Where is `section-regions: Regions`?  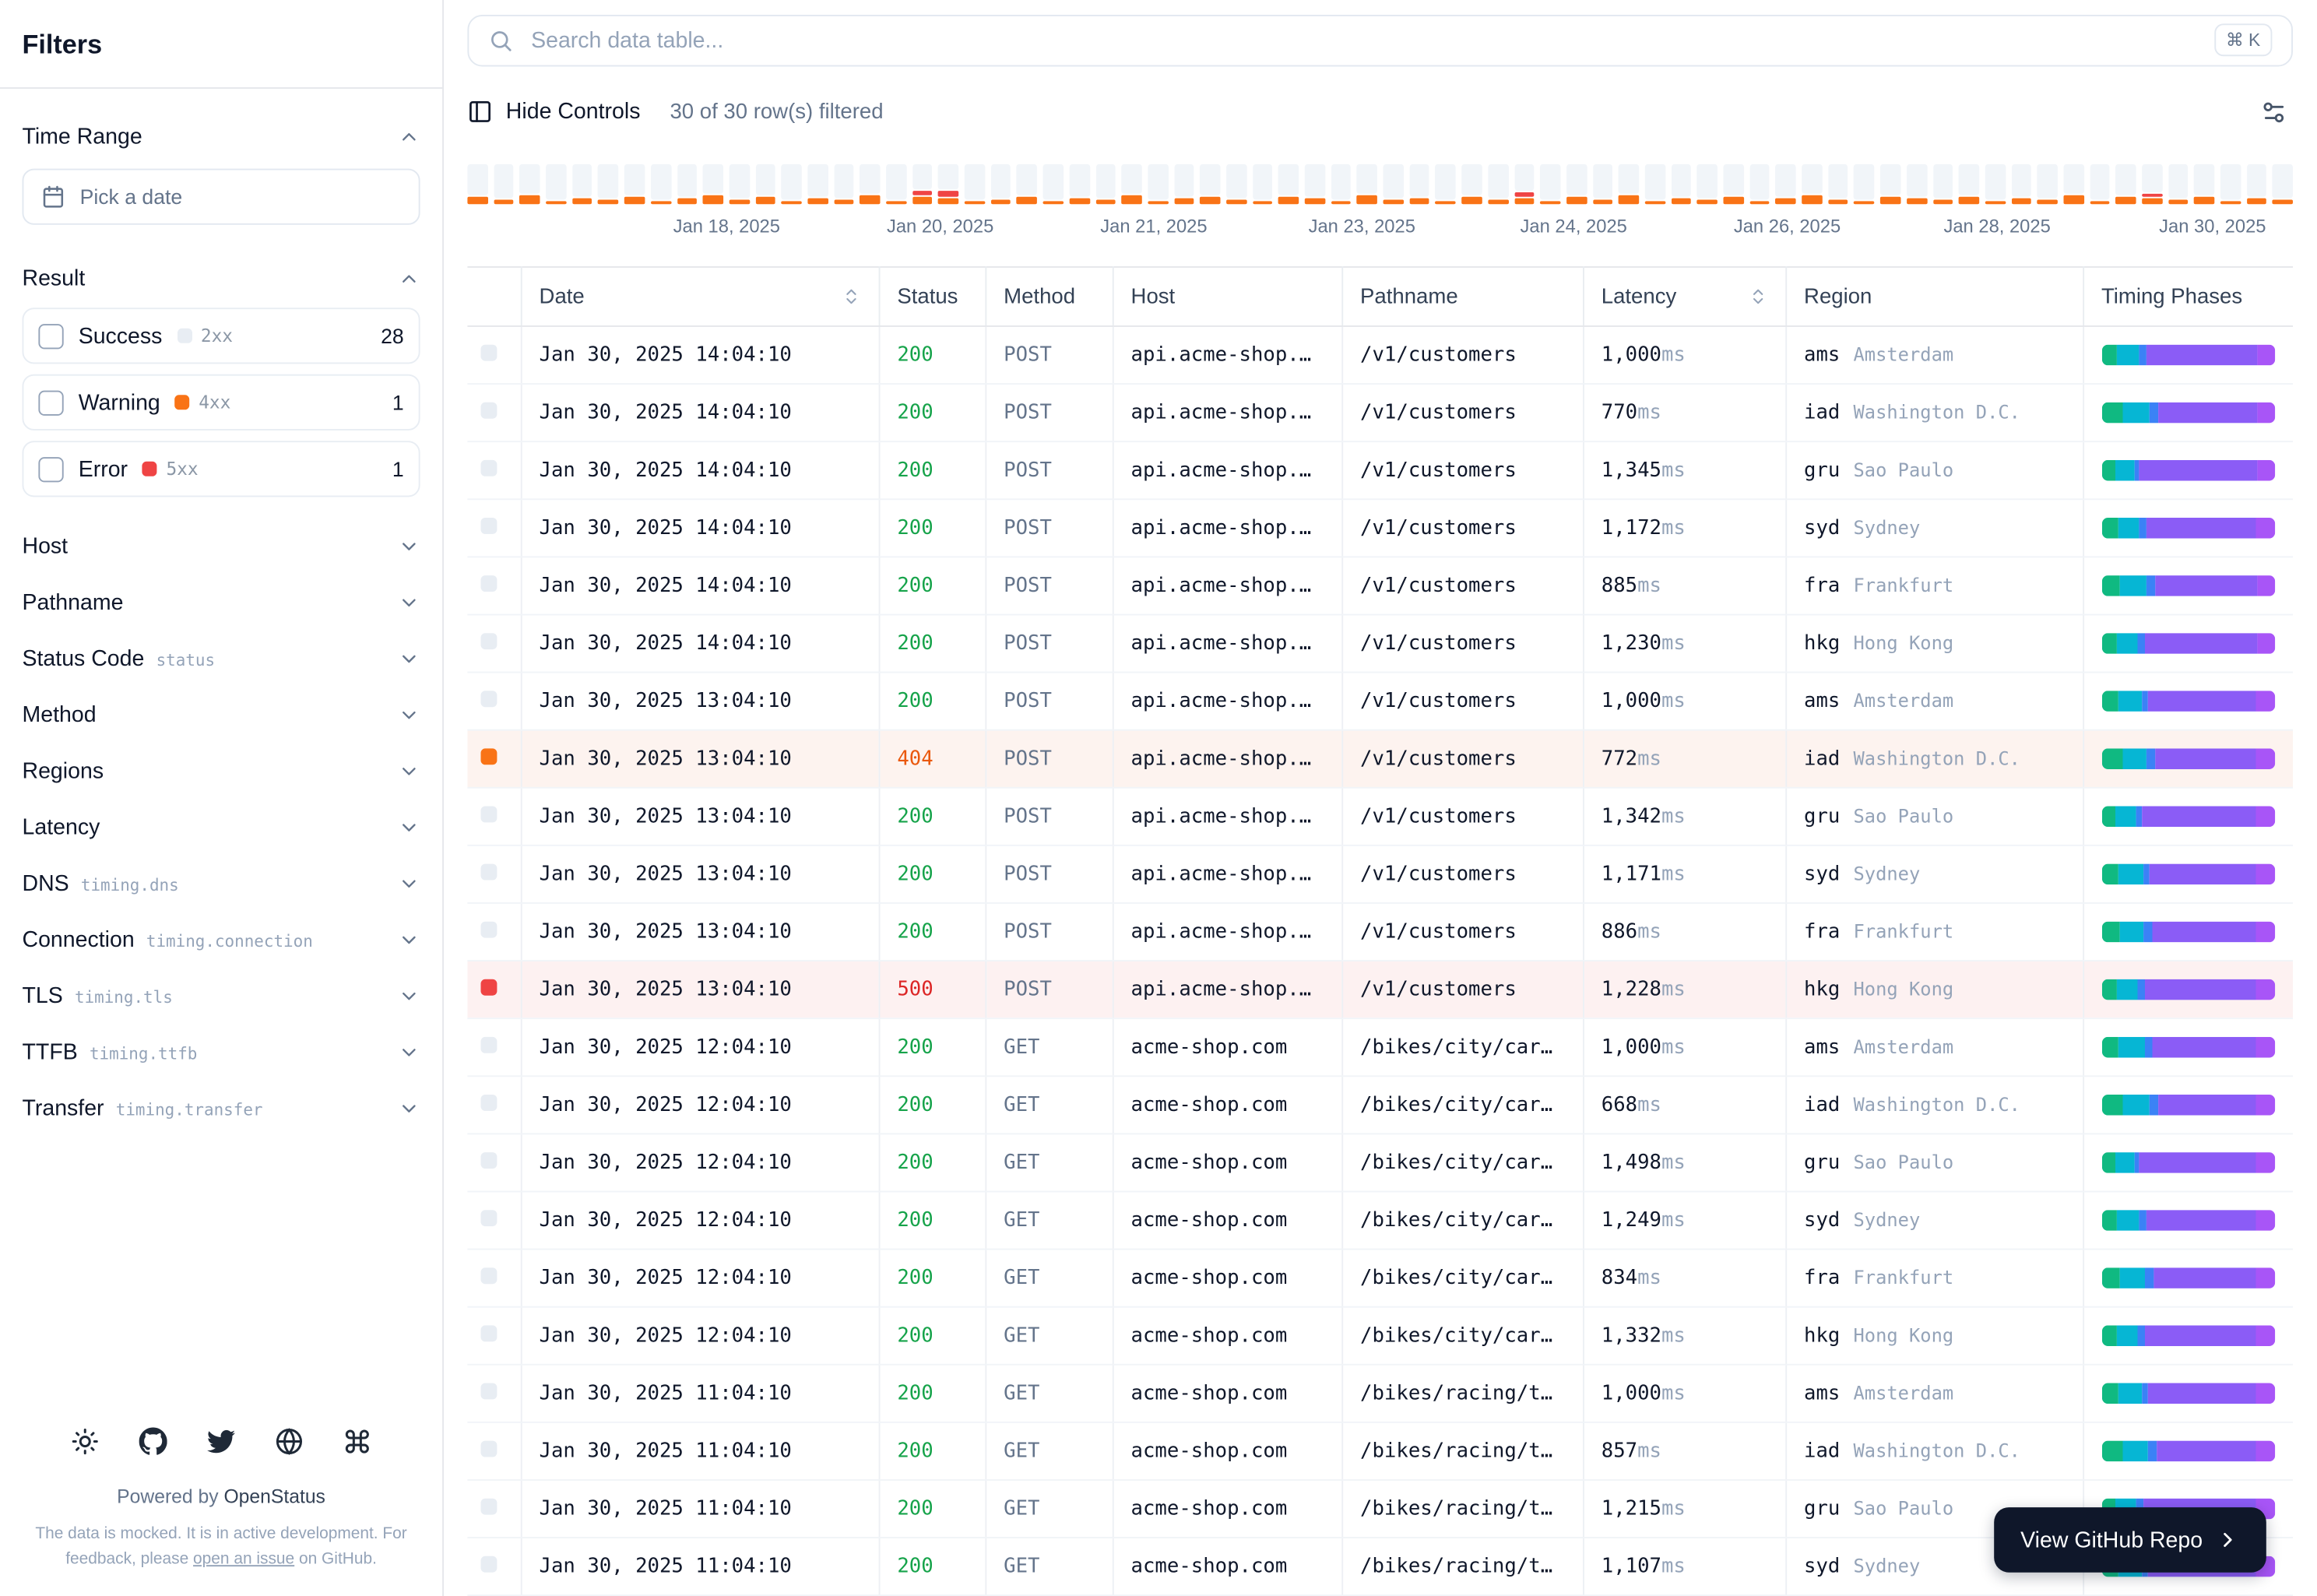 section-regions: Regions is located at coordinates (221, 771).